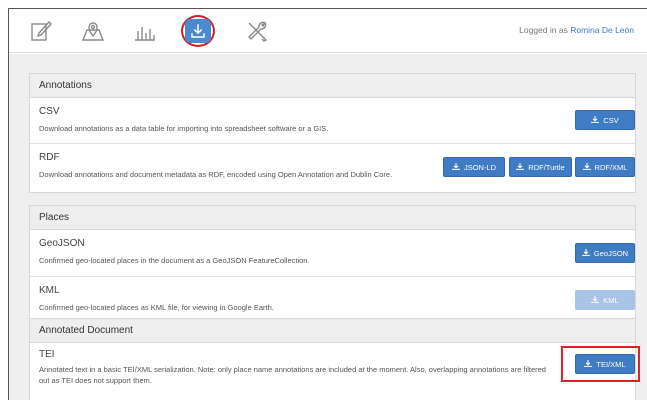 The height and width of the screenshot is (400, 647). What do you see at coordinates (257, 31) in the screenshot?
I see `tools-icon` at bounding box center [257, 31].